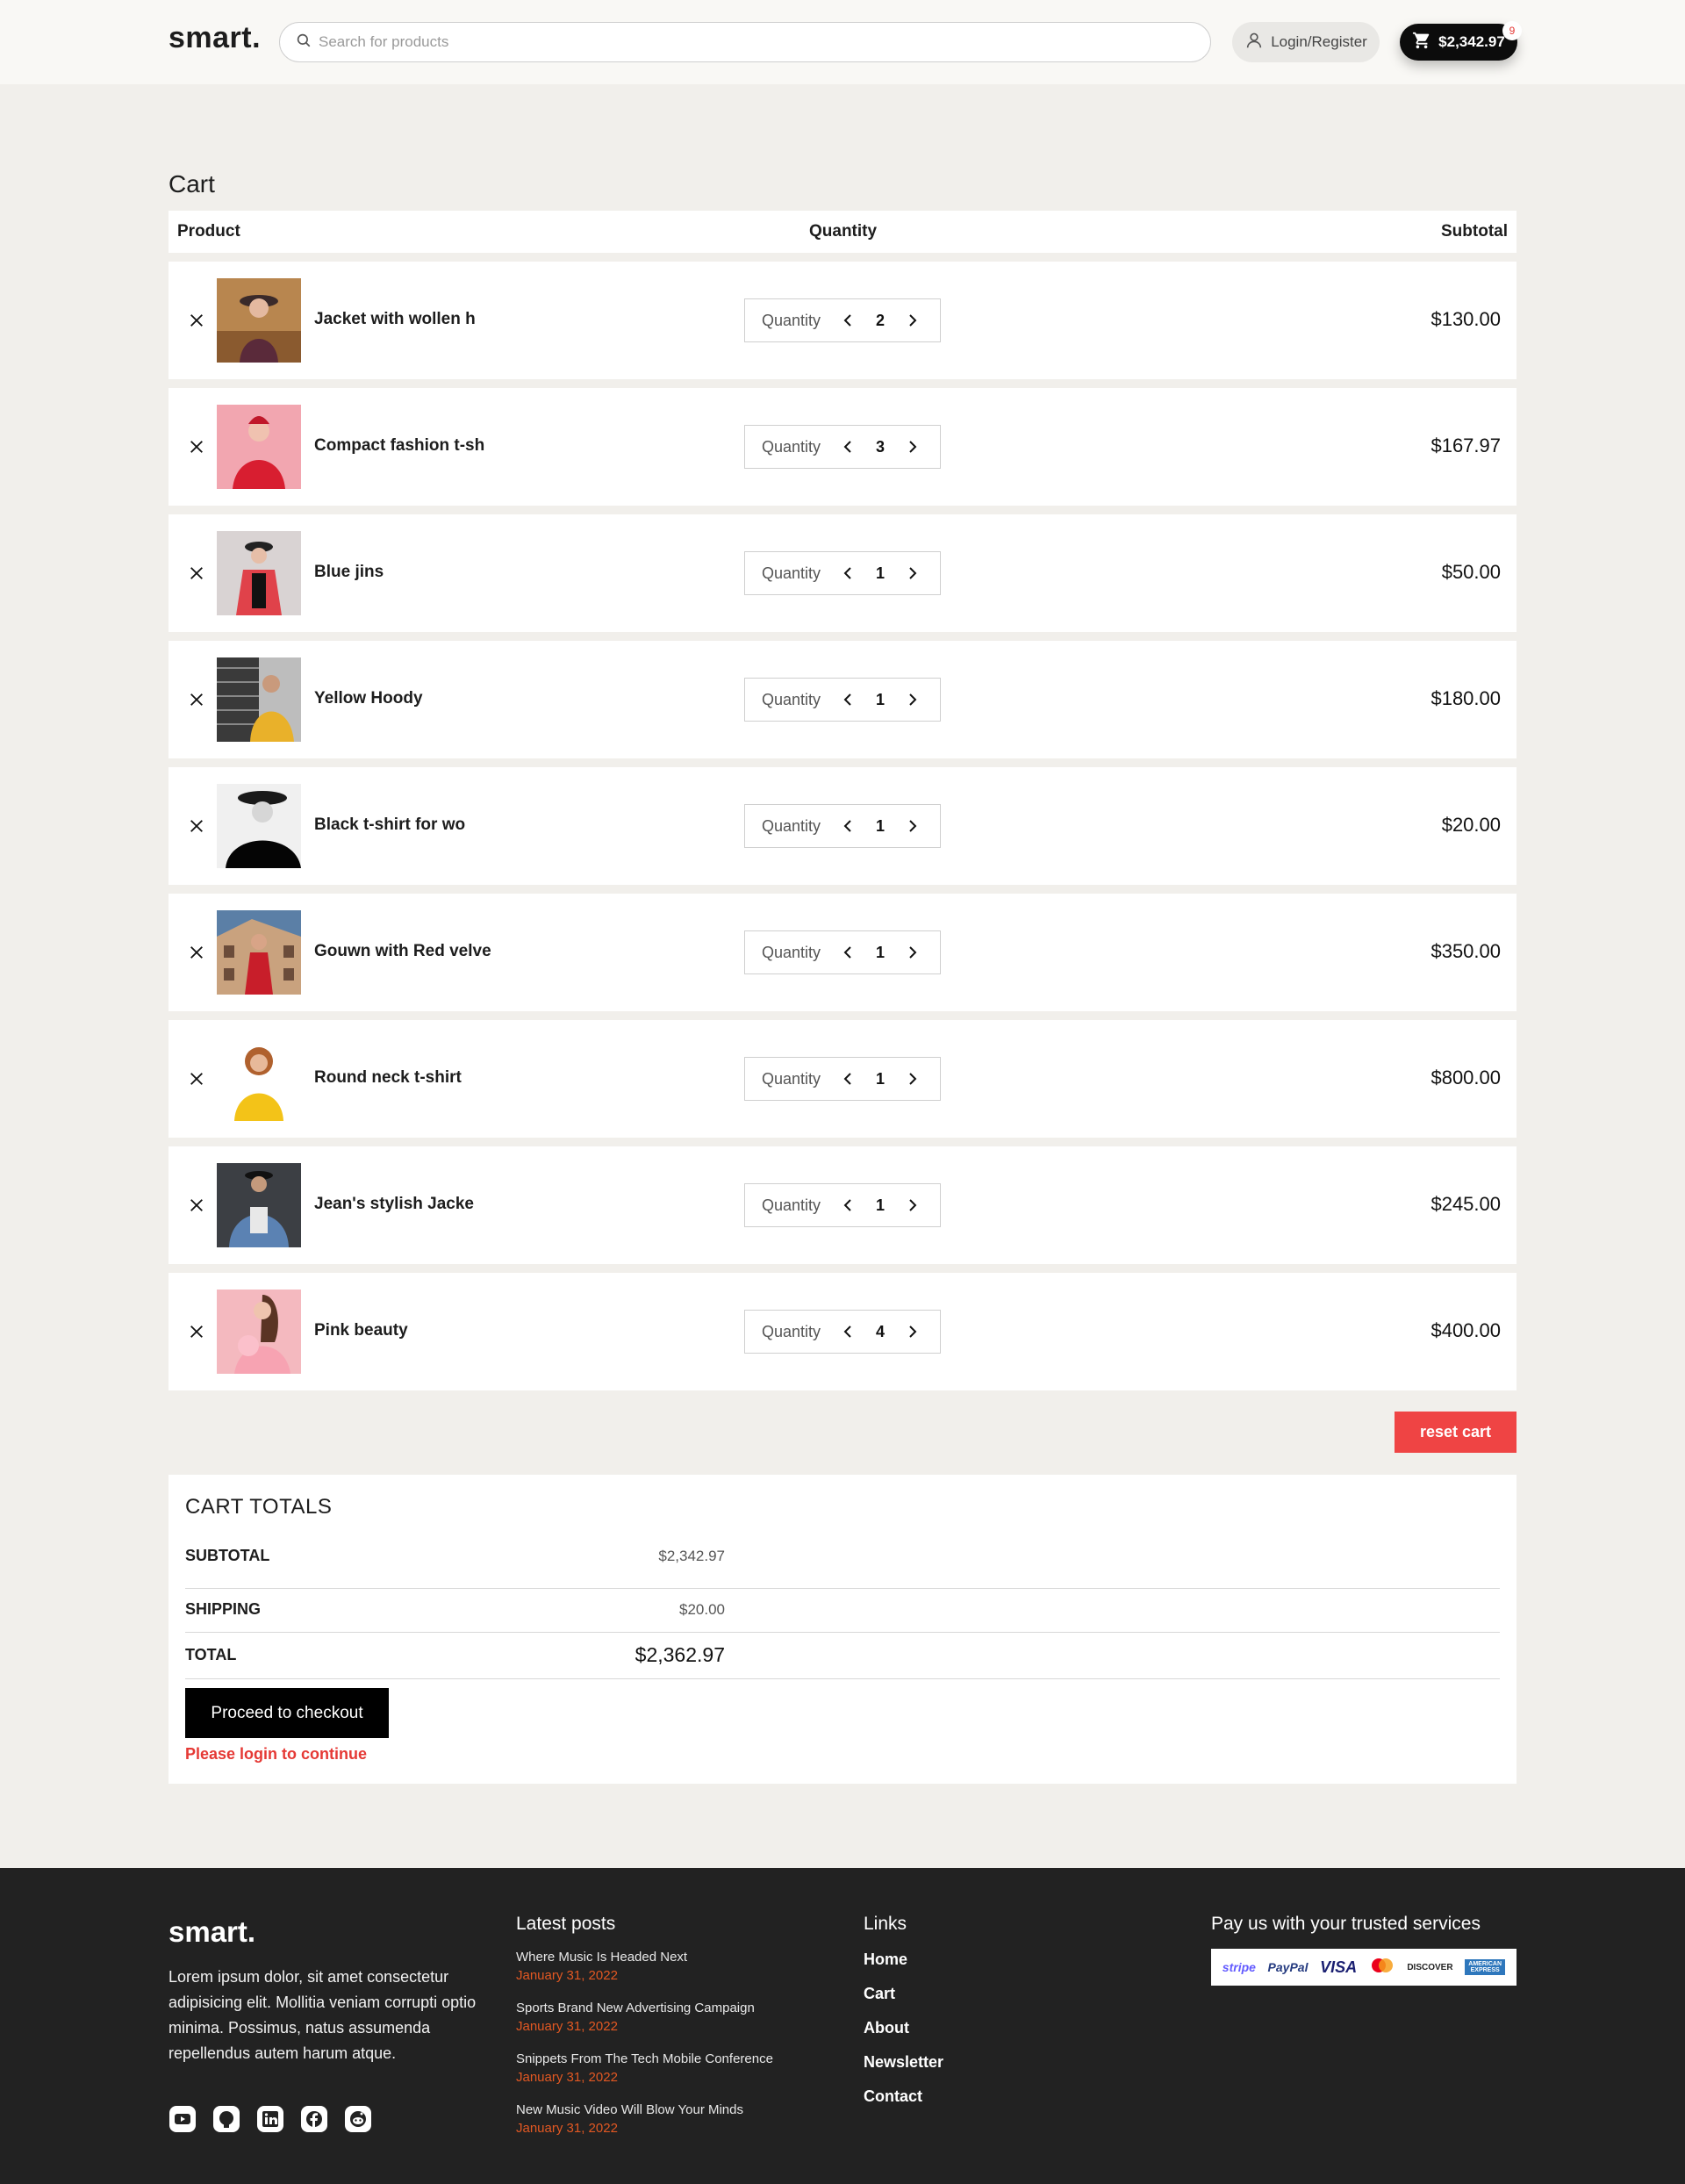 The image size is (1685, 2184). I want to click on product-name: Gouwn with Red velve, so click(402, 951).